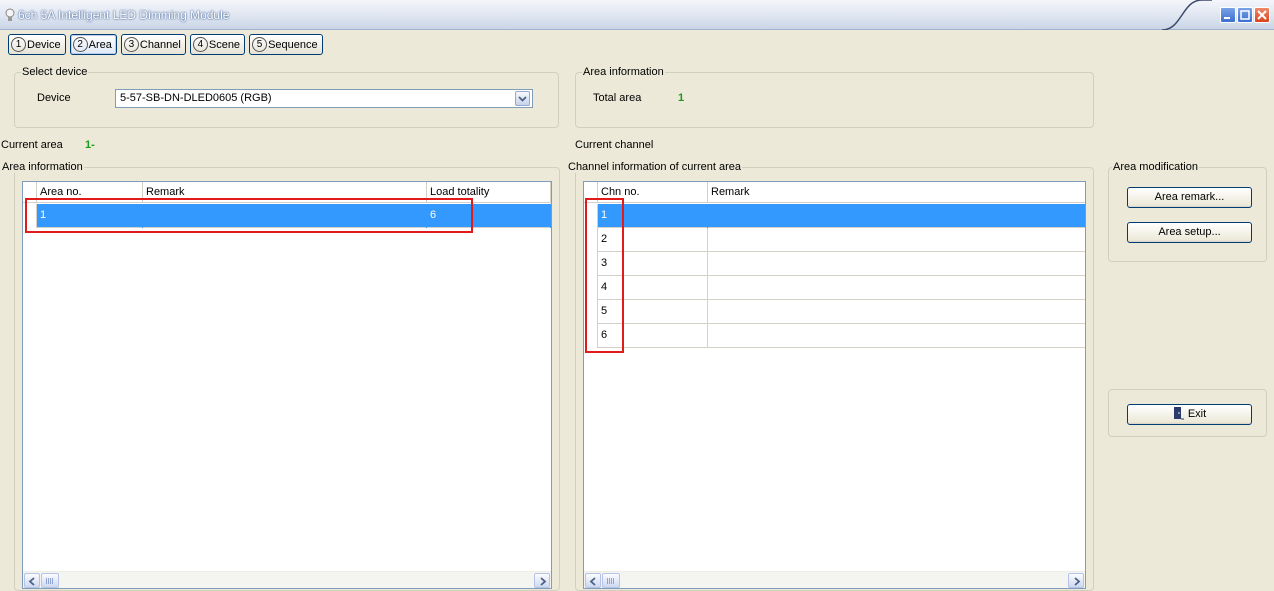 This screenshot has width=1274, height=591. I want to click on tab-label: Sequence, so click(293, 44).